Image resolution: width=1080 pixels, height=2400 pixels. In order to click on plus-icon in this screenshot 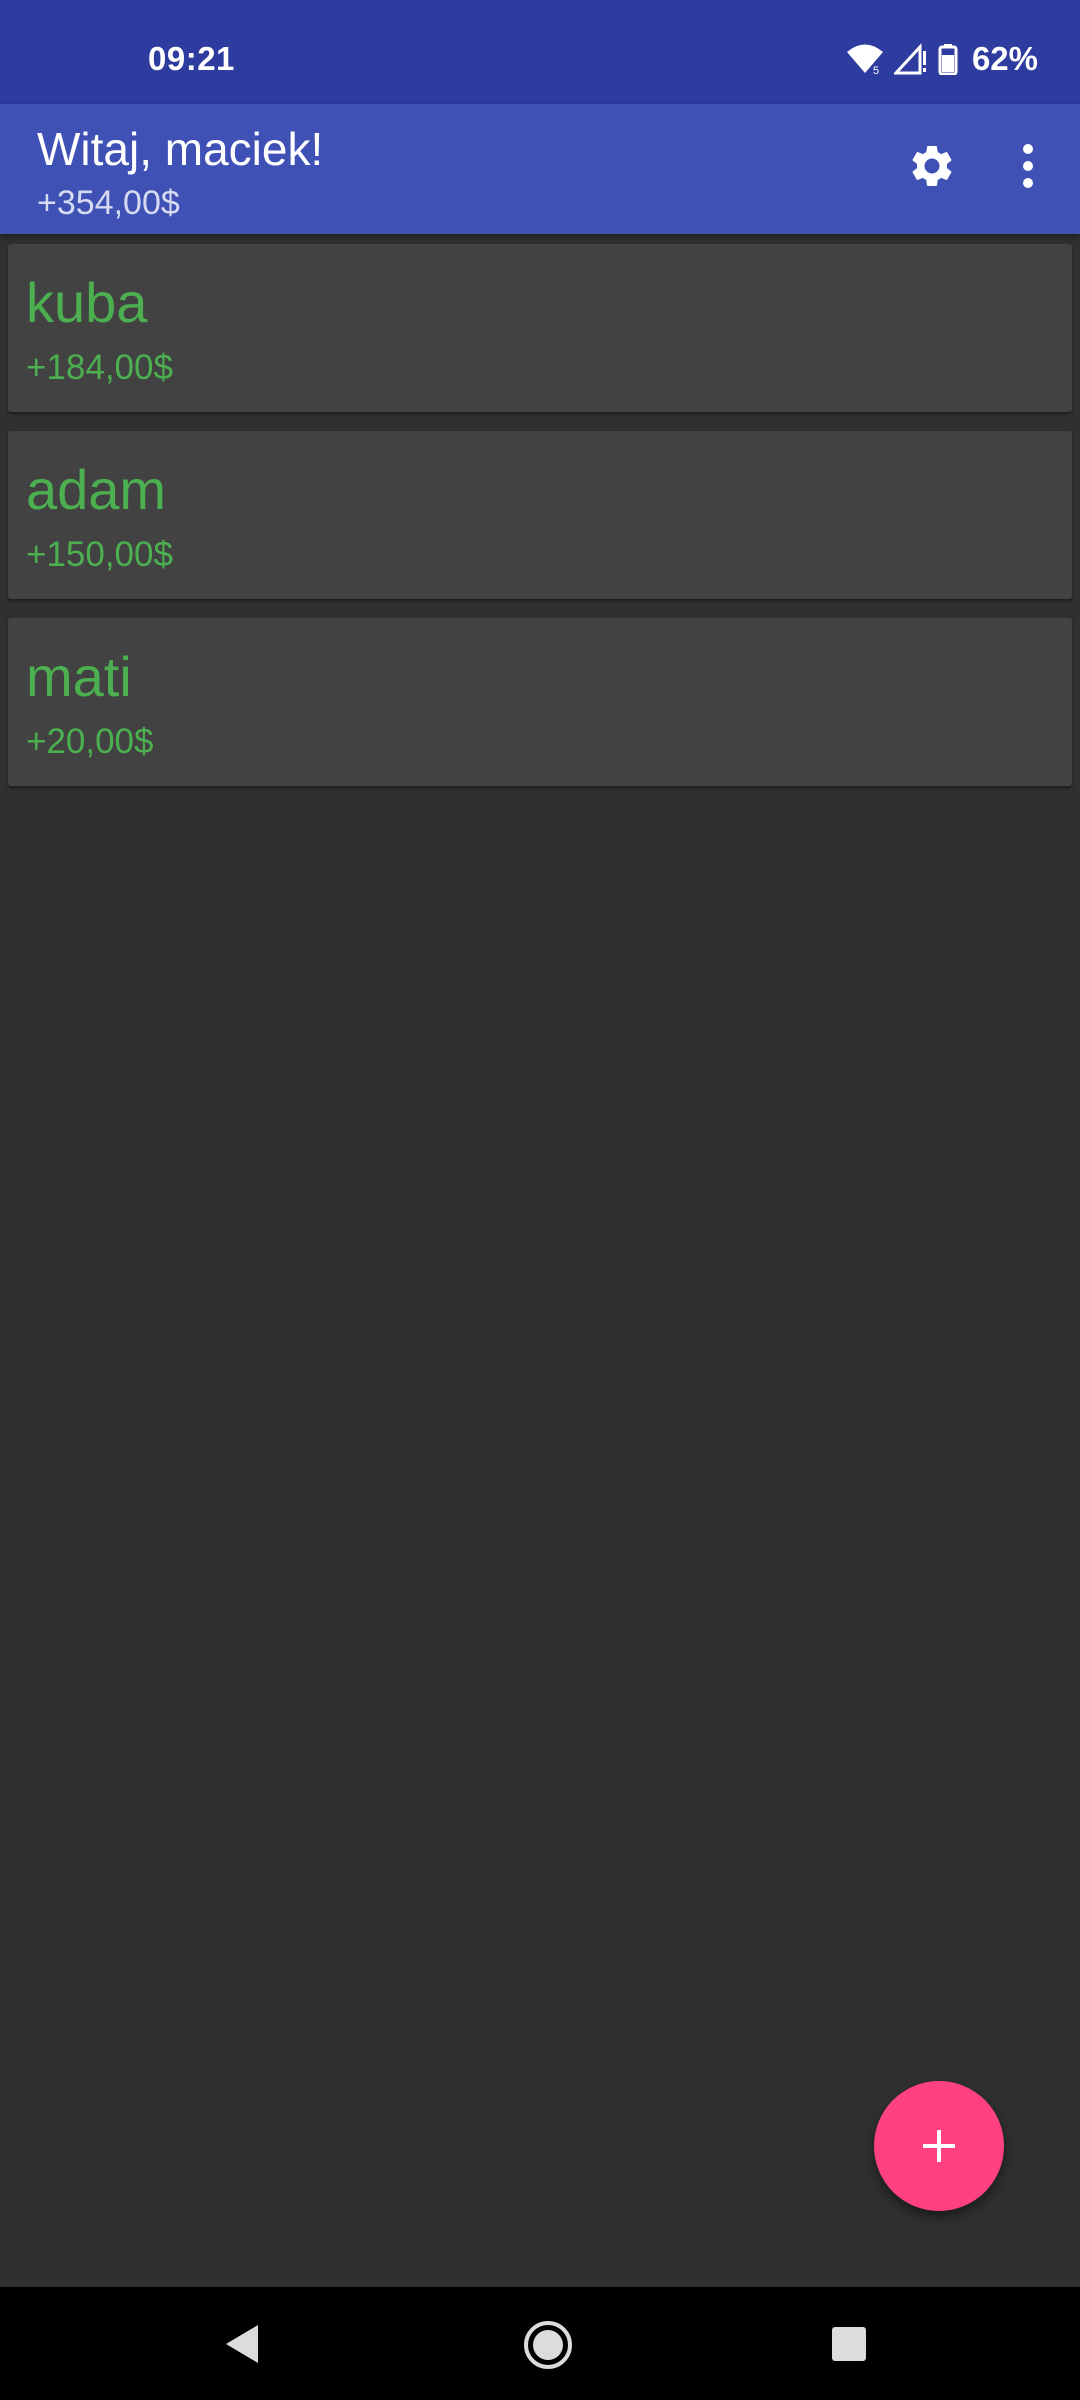, I will do `click(939, 2146)`.